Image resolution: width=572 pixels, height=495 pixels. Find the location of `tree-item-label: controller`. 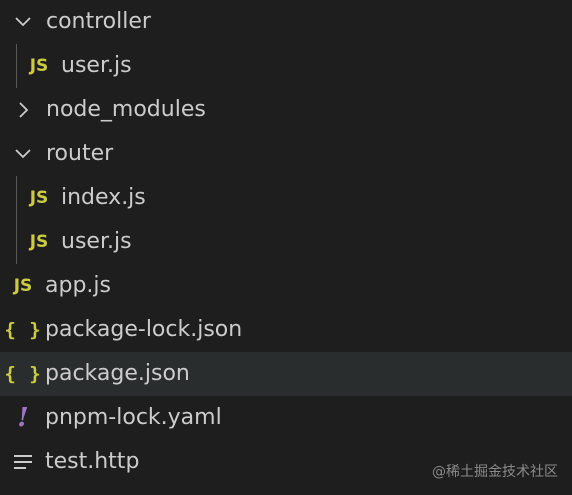

tree-item-label: controller is located at coordinates (98, 21).